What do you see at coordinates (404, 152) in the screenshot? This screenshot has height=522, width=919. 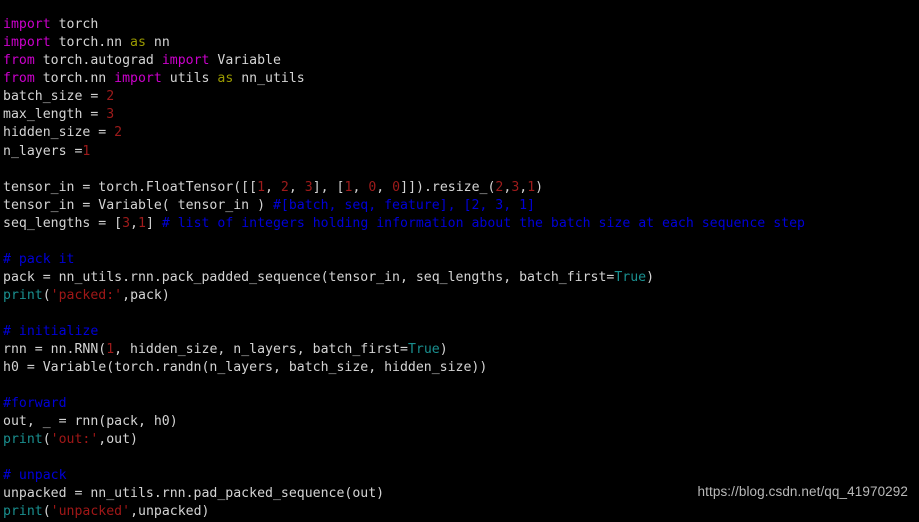 I see `code-line: n_layers =1` at bounding box center [404, 152].